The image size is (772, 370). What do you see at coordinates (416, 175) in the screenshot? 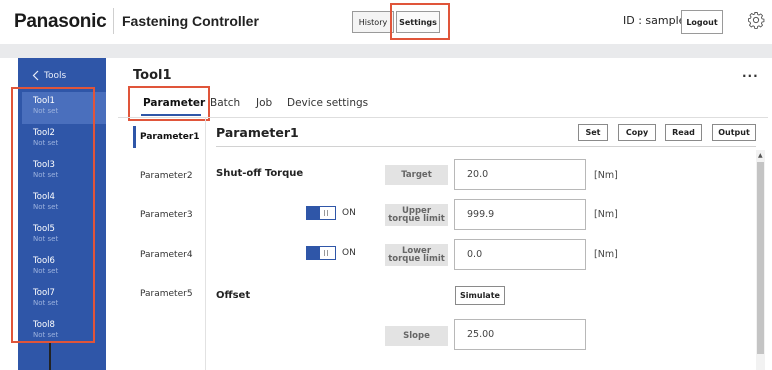
I see `target-label: Target` at bounding box center [416, 175].